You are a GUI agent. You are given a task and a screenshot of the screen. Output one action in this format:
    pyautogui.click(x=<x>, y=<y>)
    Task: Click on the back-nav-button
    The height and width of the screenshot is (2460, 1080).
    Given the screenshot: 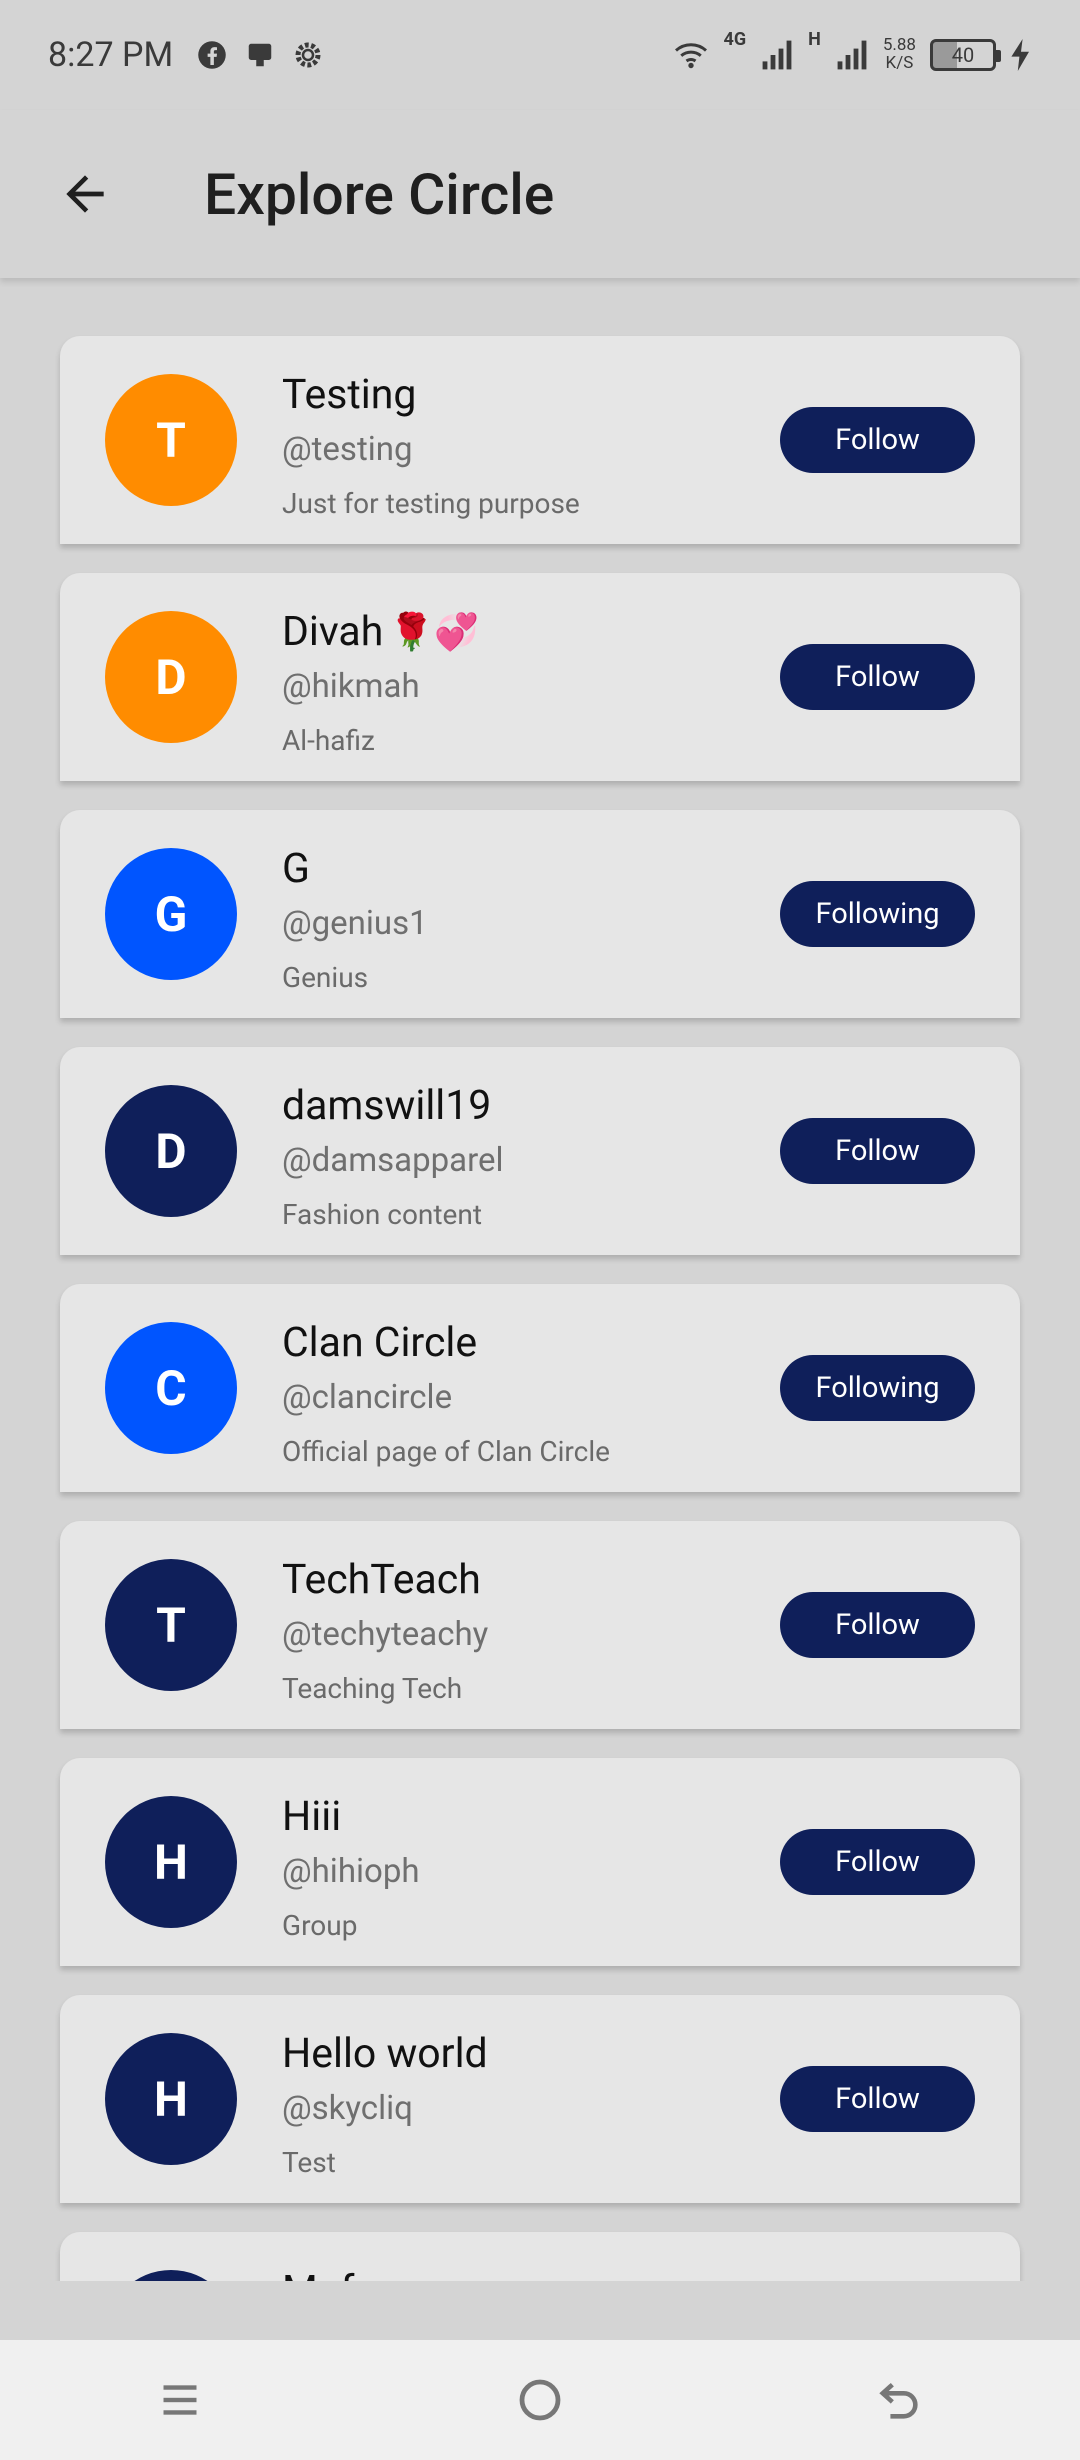 What is the action you would take?
    pyautogui.click(x=900, y=2400)
    